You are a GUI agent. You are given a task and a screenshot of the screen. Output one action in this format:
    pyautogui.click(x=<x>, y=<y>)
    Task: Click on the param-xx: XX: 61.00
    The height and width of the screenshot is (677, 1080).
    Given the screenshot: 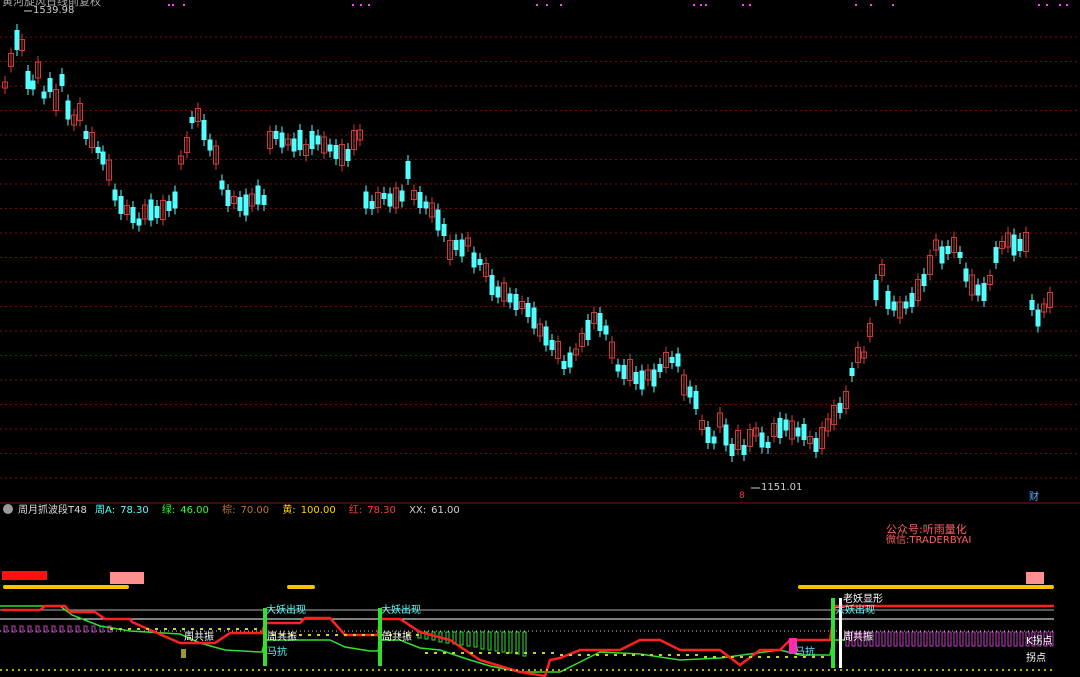 What is the action you would take?
    pyautogui.click(x=434, y=510)
    